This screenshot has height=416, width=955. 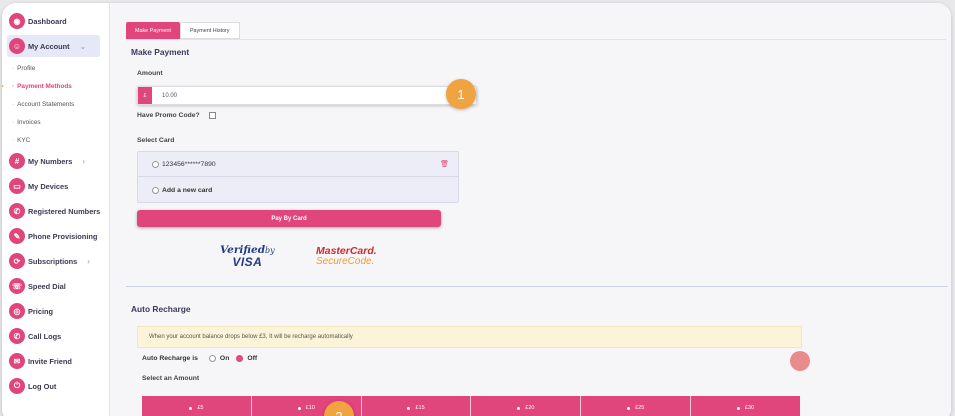 I want to click on section-divider, so click(x=537, y=286).